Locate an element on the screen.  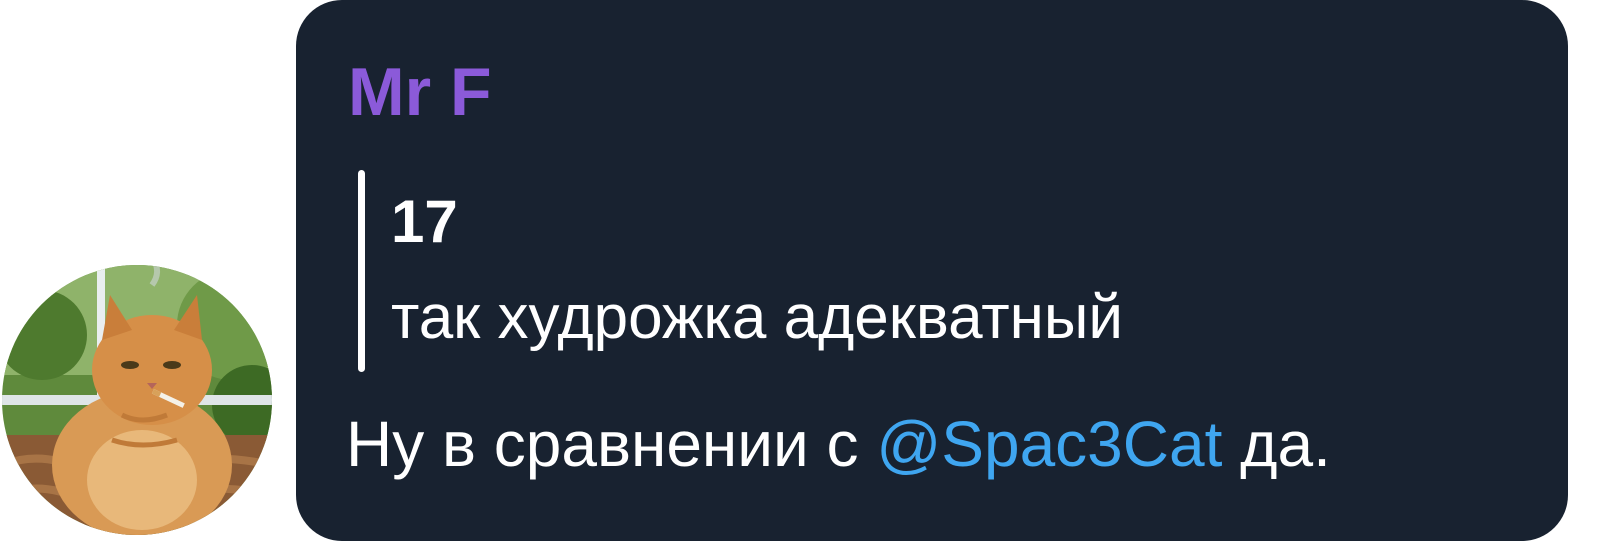
message-text: Ну в сравнении с @Spac3Cat да. is located at coordinates (838, 444).